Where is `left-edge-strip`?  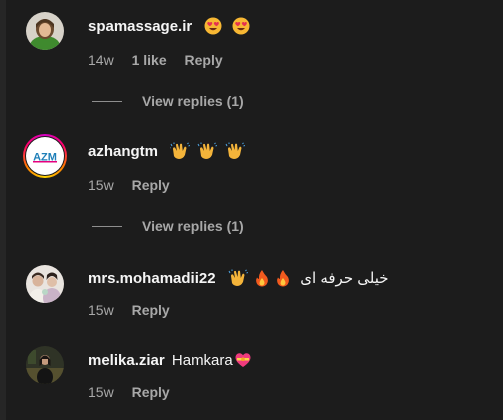 left-edge-strip is located at coordinates (3, 210).